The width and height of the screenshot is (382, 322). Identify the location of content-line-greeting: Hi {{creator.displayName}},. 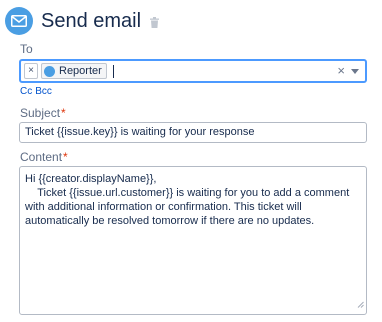
(91, 179).